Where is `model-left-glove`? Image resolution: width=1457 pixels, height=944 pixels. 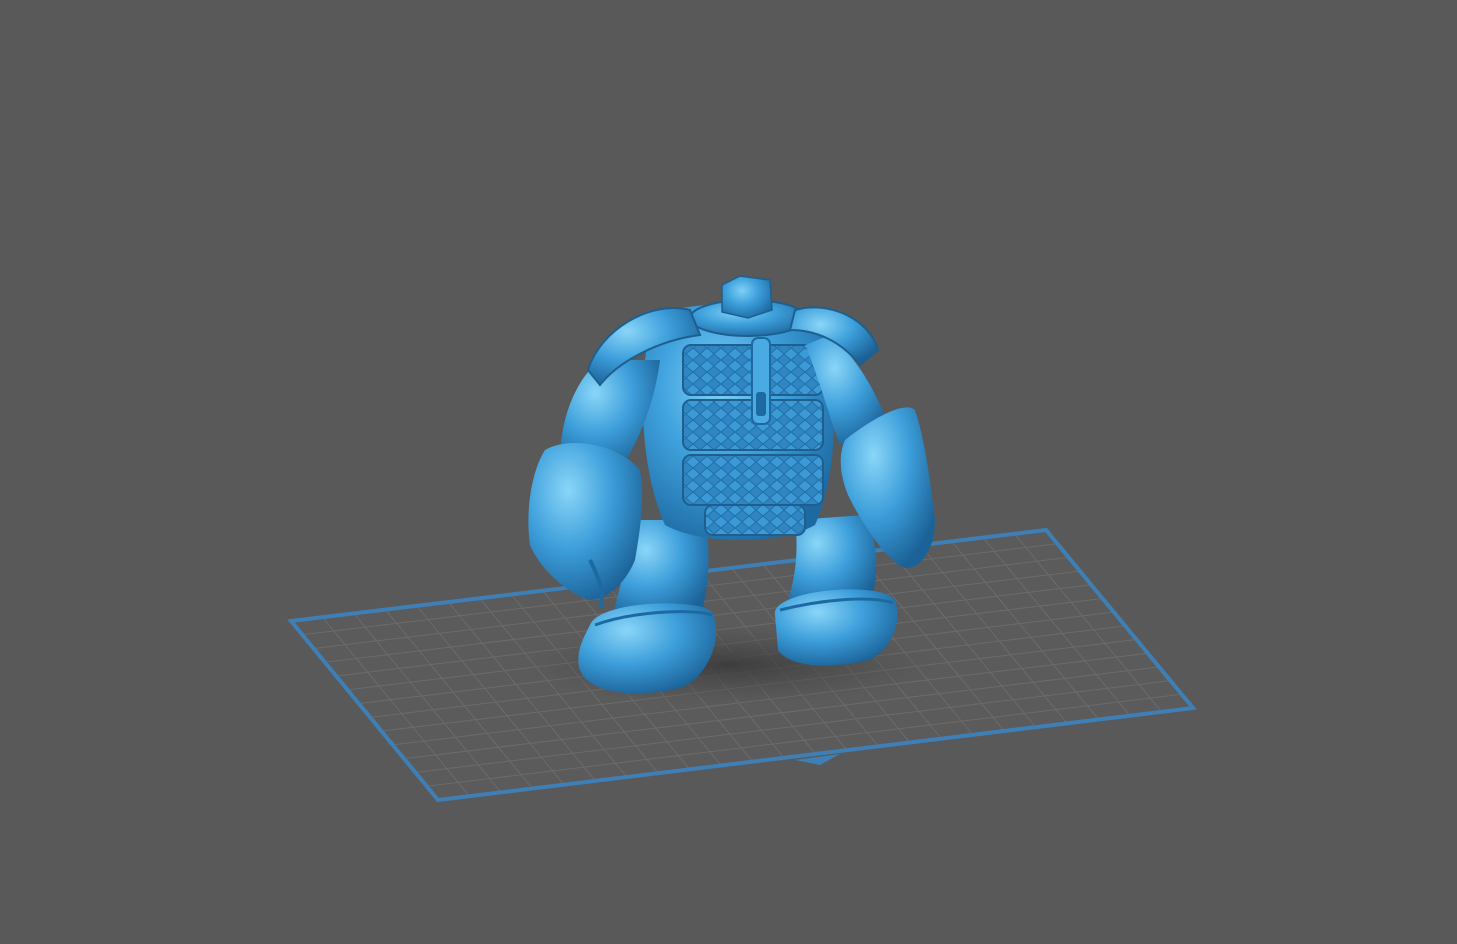 model-left-glove is located at coordinates (585, 521).